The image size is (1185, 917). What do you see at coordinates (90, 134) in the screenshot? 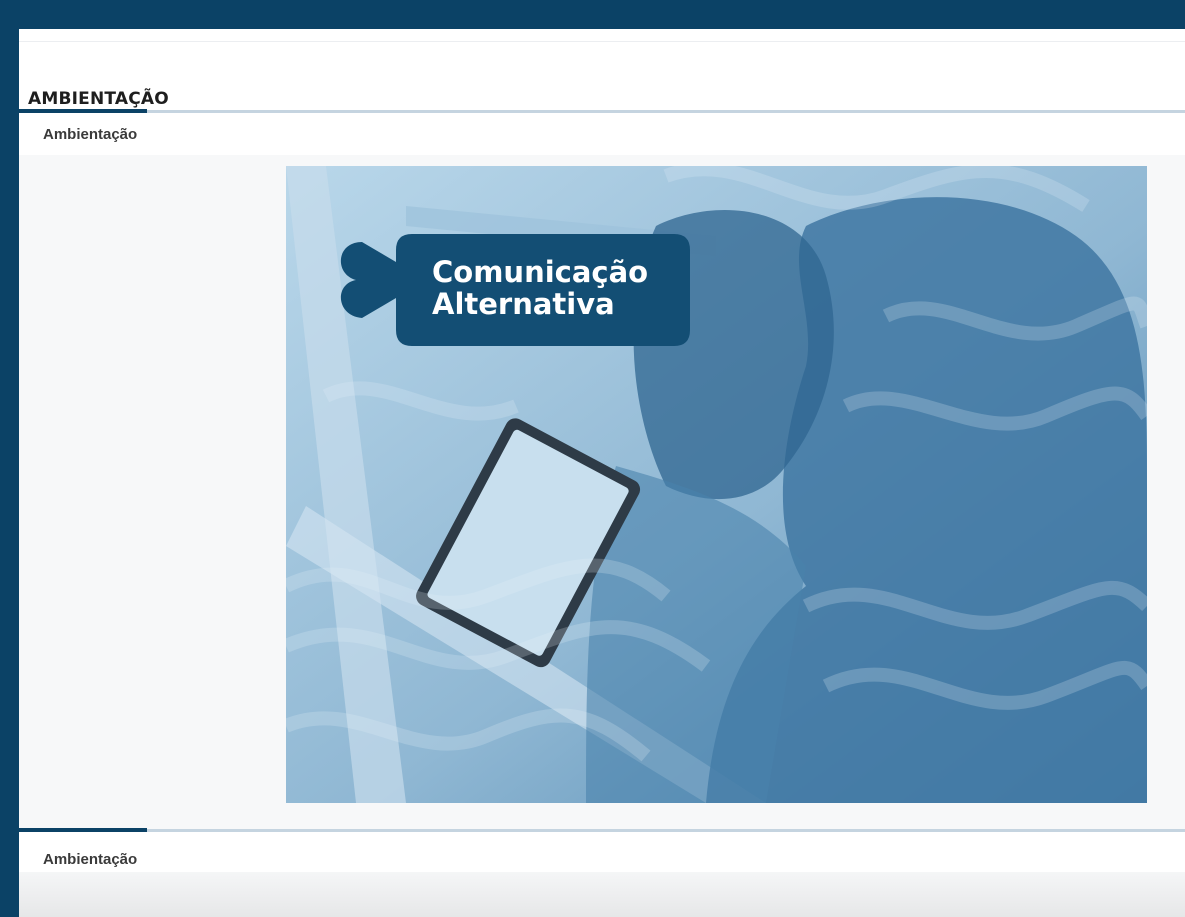
I see `section-title: Ambientação` at bounding box center [90, 134].